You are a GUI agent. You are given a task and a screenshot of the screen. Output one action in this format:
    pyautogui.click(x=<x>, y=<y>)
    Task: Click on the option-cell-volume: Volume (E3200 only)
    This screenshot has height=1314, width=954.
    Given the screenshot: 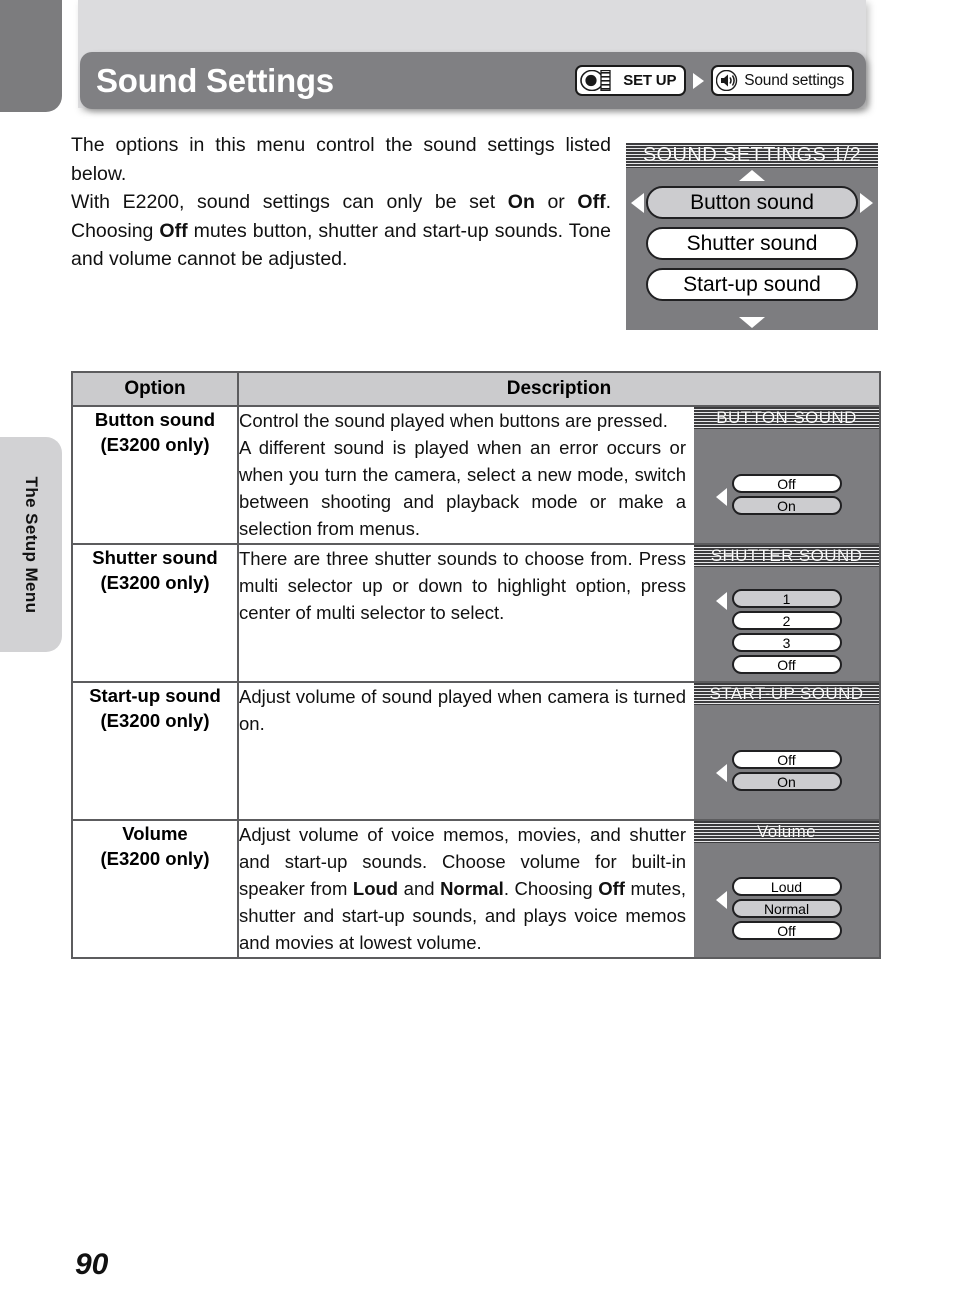 What is the action you would take?
    pyautogui.click(x=155, y=889)
    